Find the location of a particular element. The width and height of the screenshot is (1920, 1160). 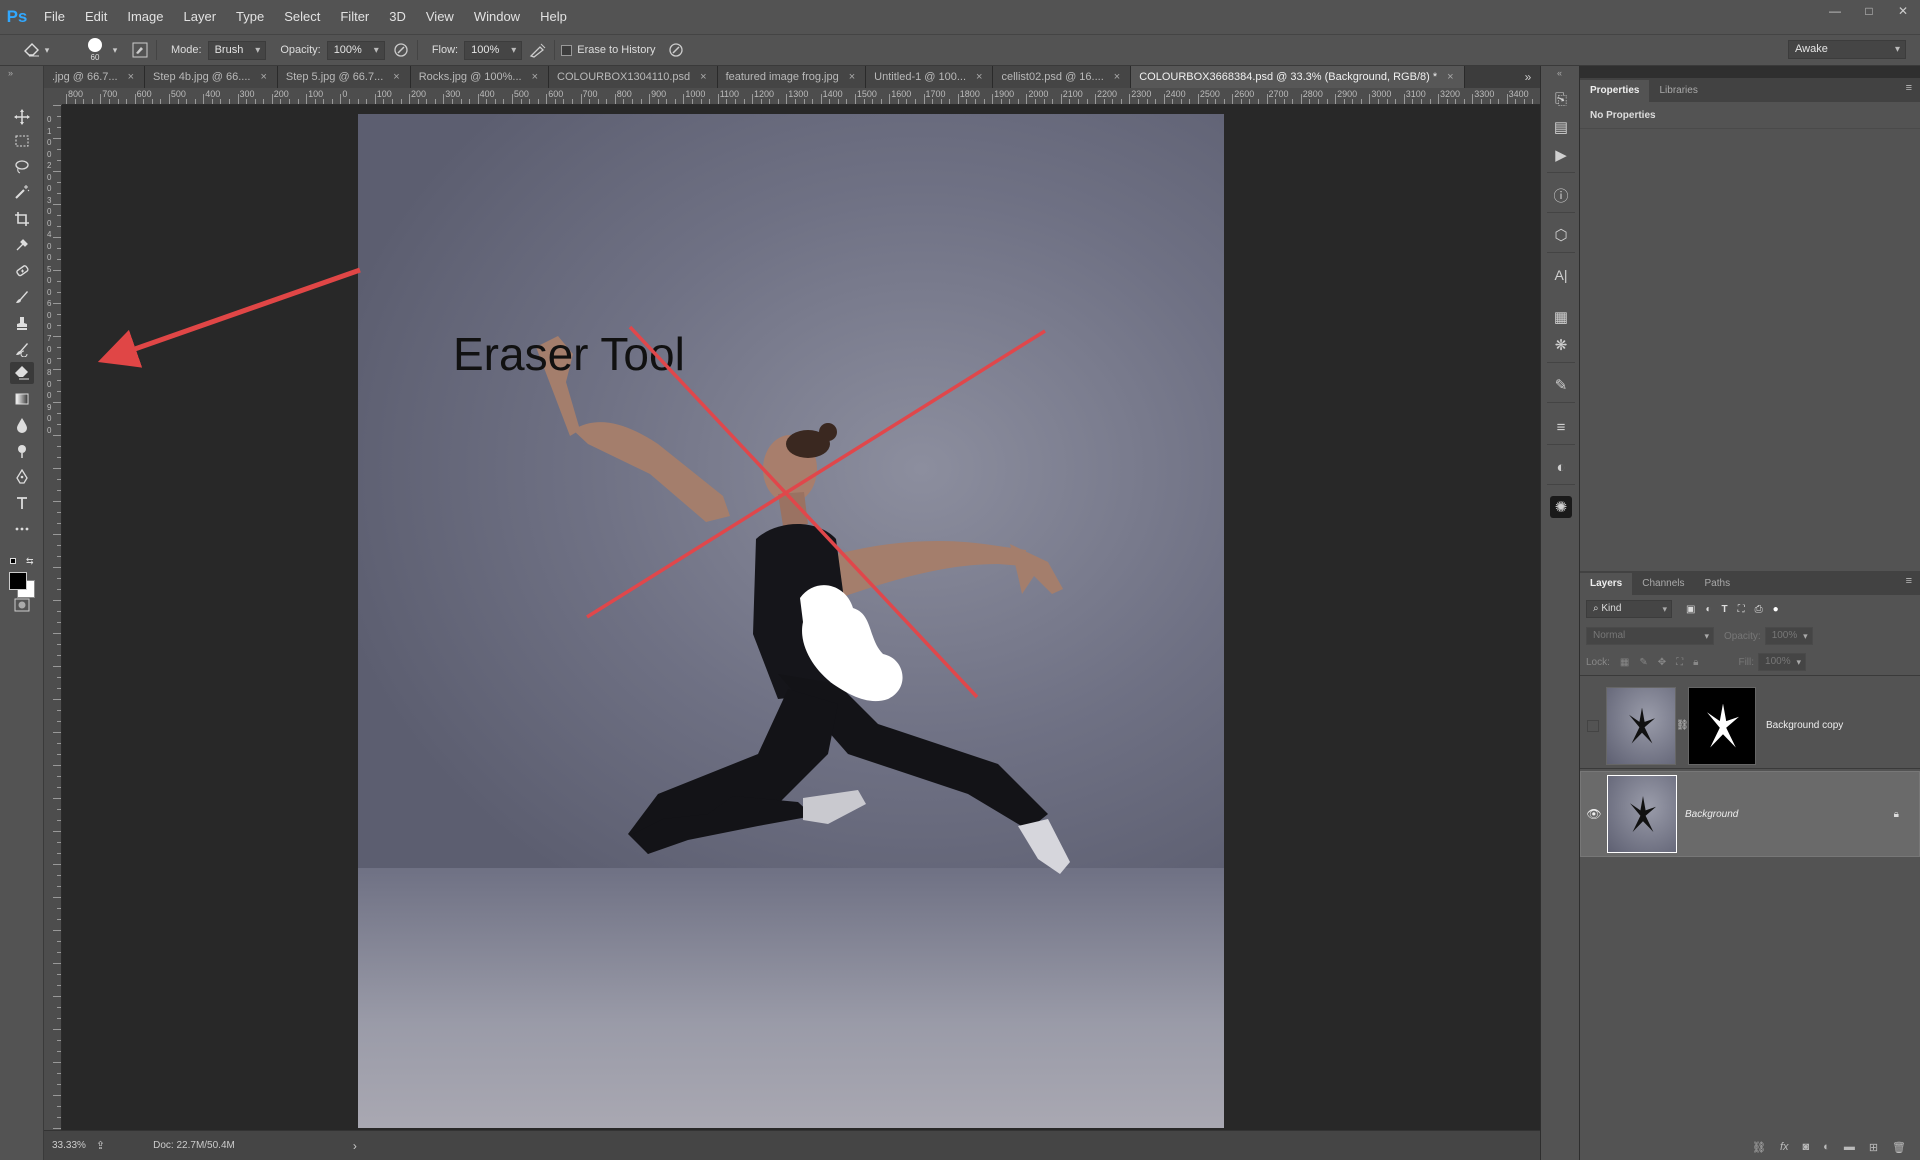

type-tool-icon is located at coordinates (22, 503).